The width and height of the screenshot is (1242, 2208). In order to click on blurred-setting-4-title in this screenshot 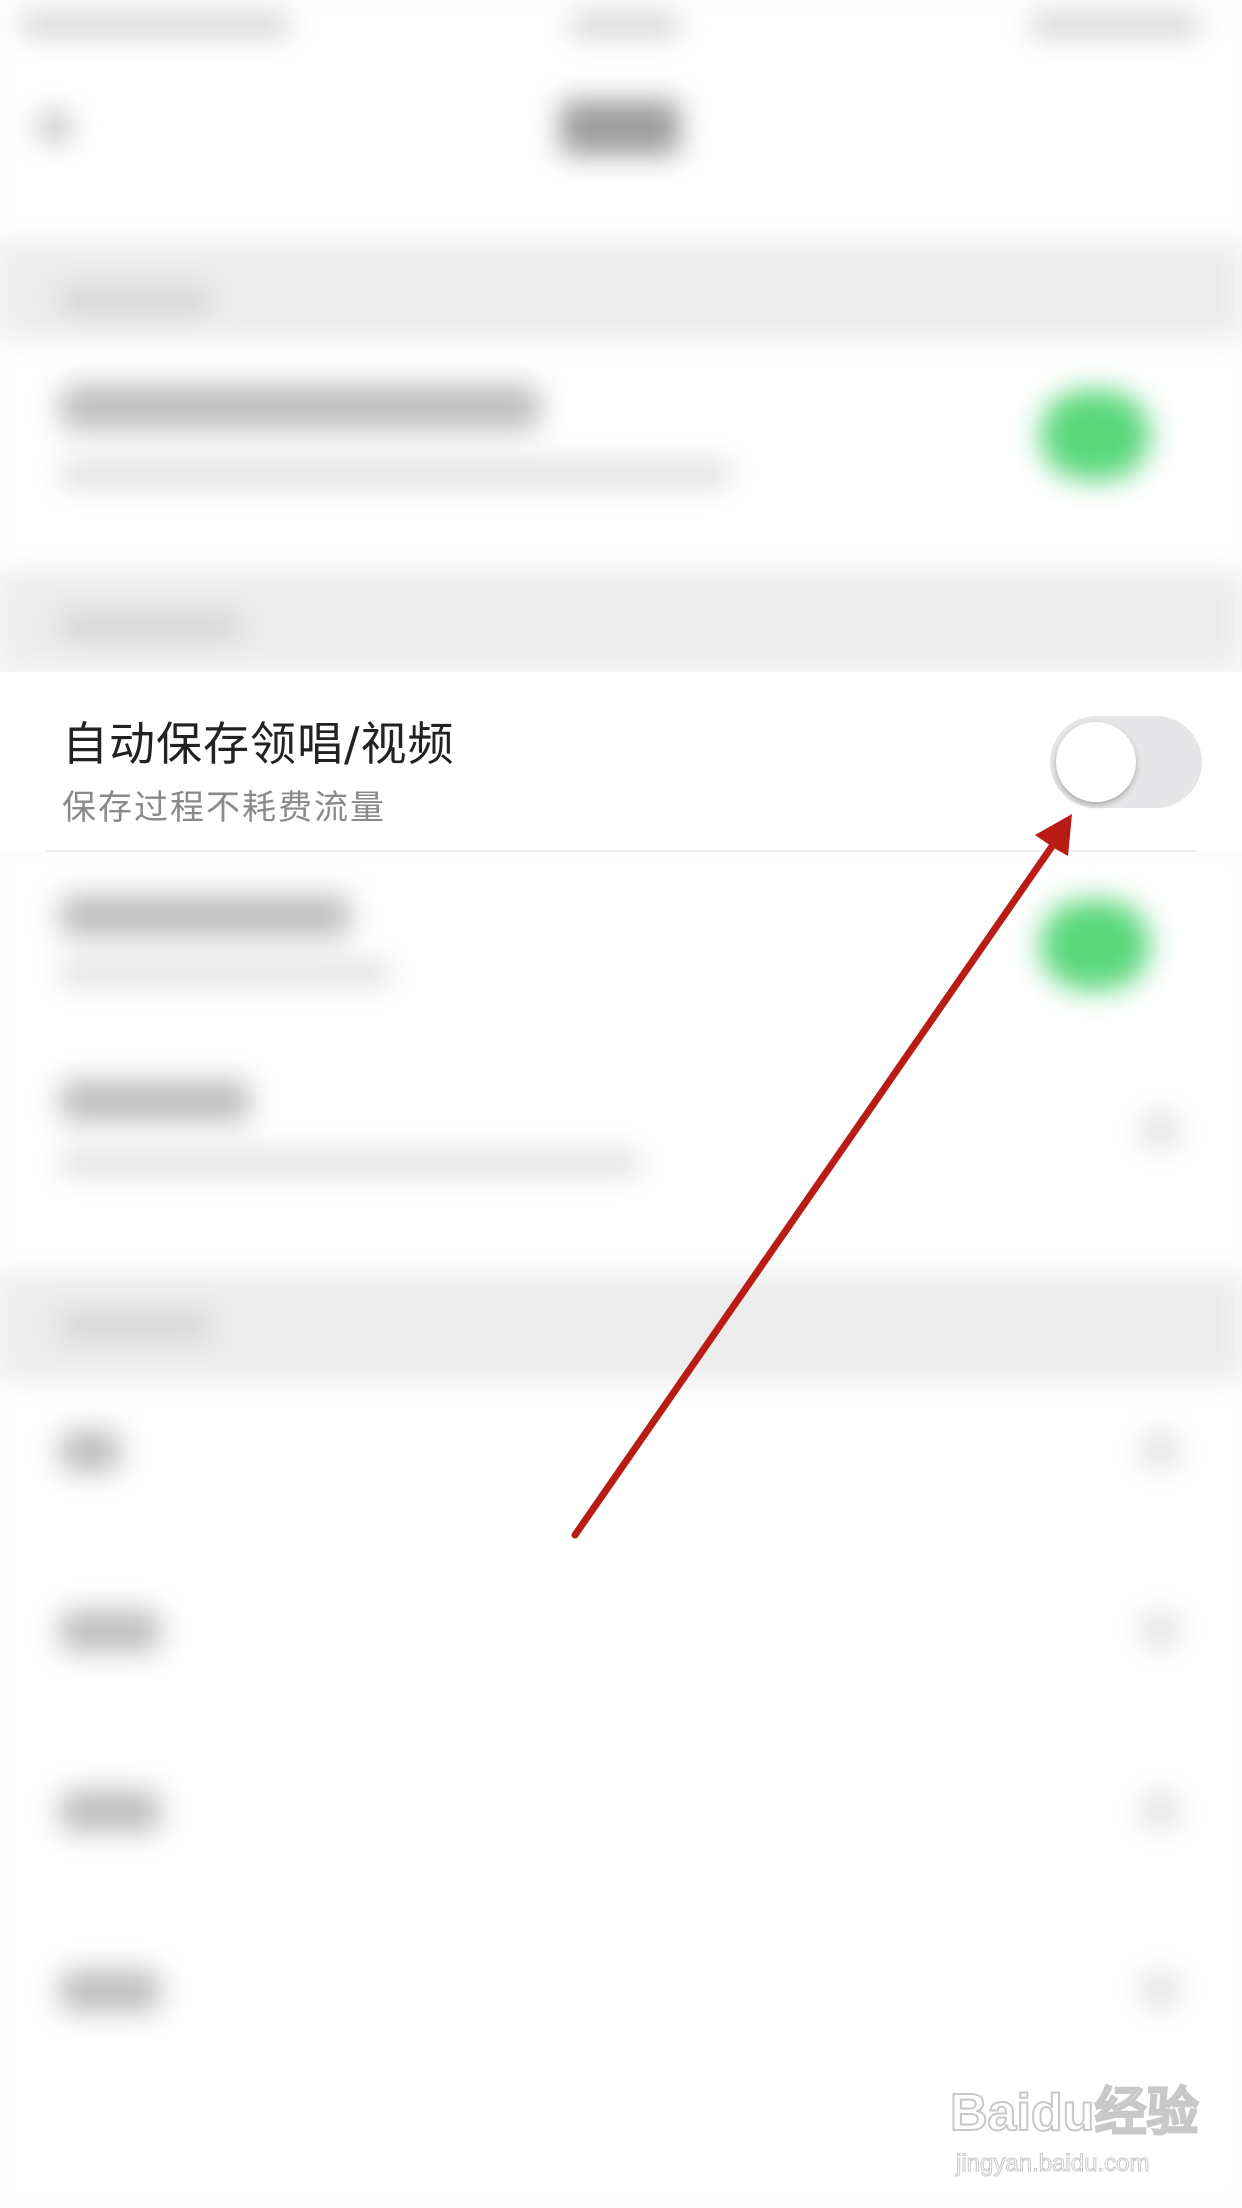, I will do `click(155, 1101)`.